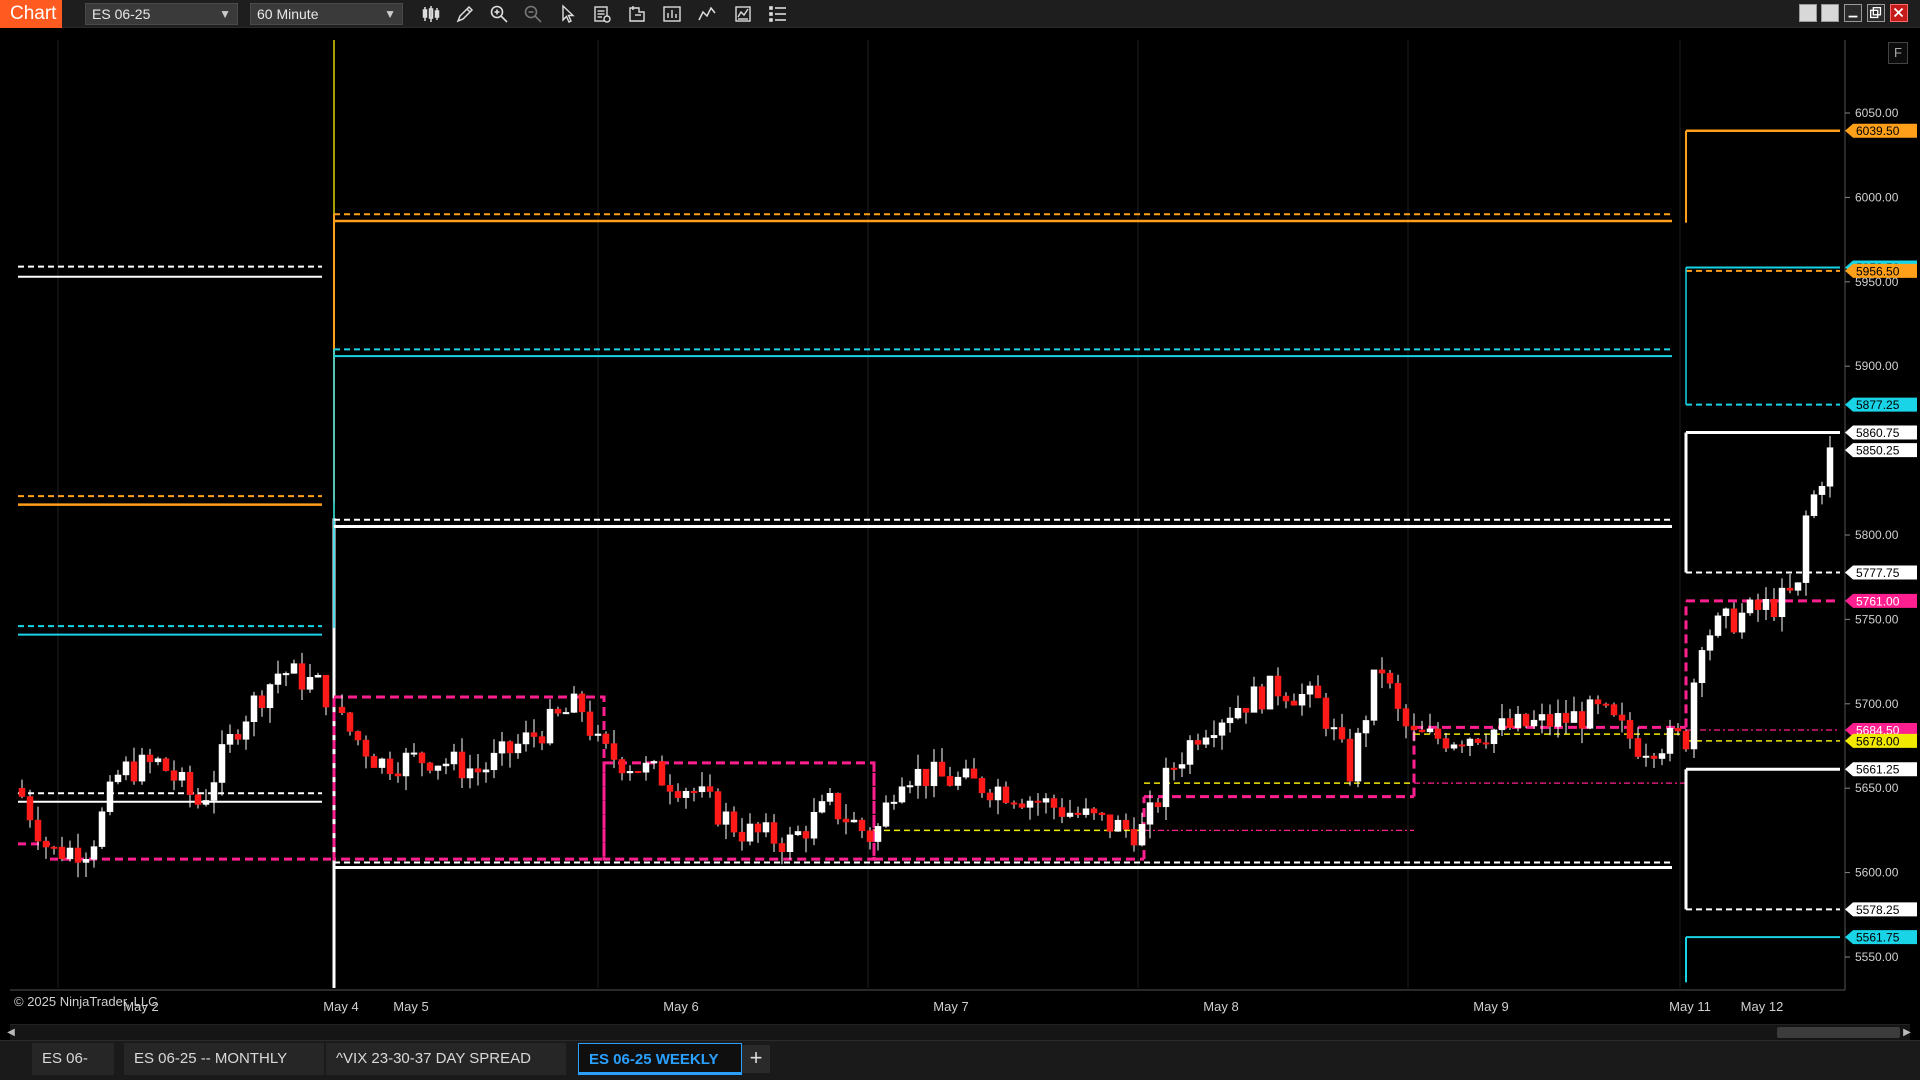  Describe the element at coordinates (1853, 13) in the screenshot. I see `minimize-icon` at that location.